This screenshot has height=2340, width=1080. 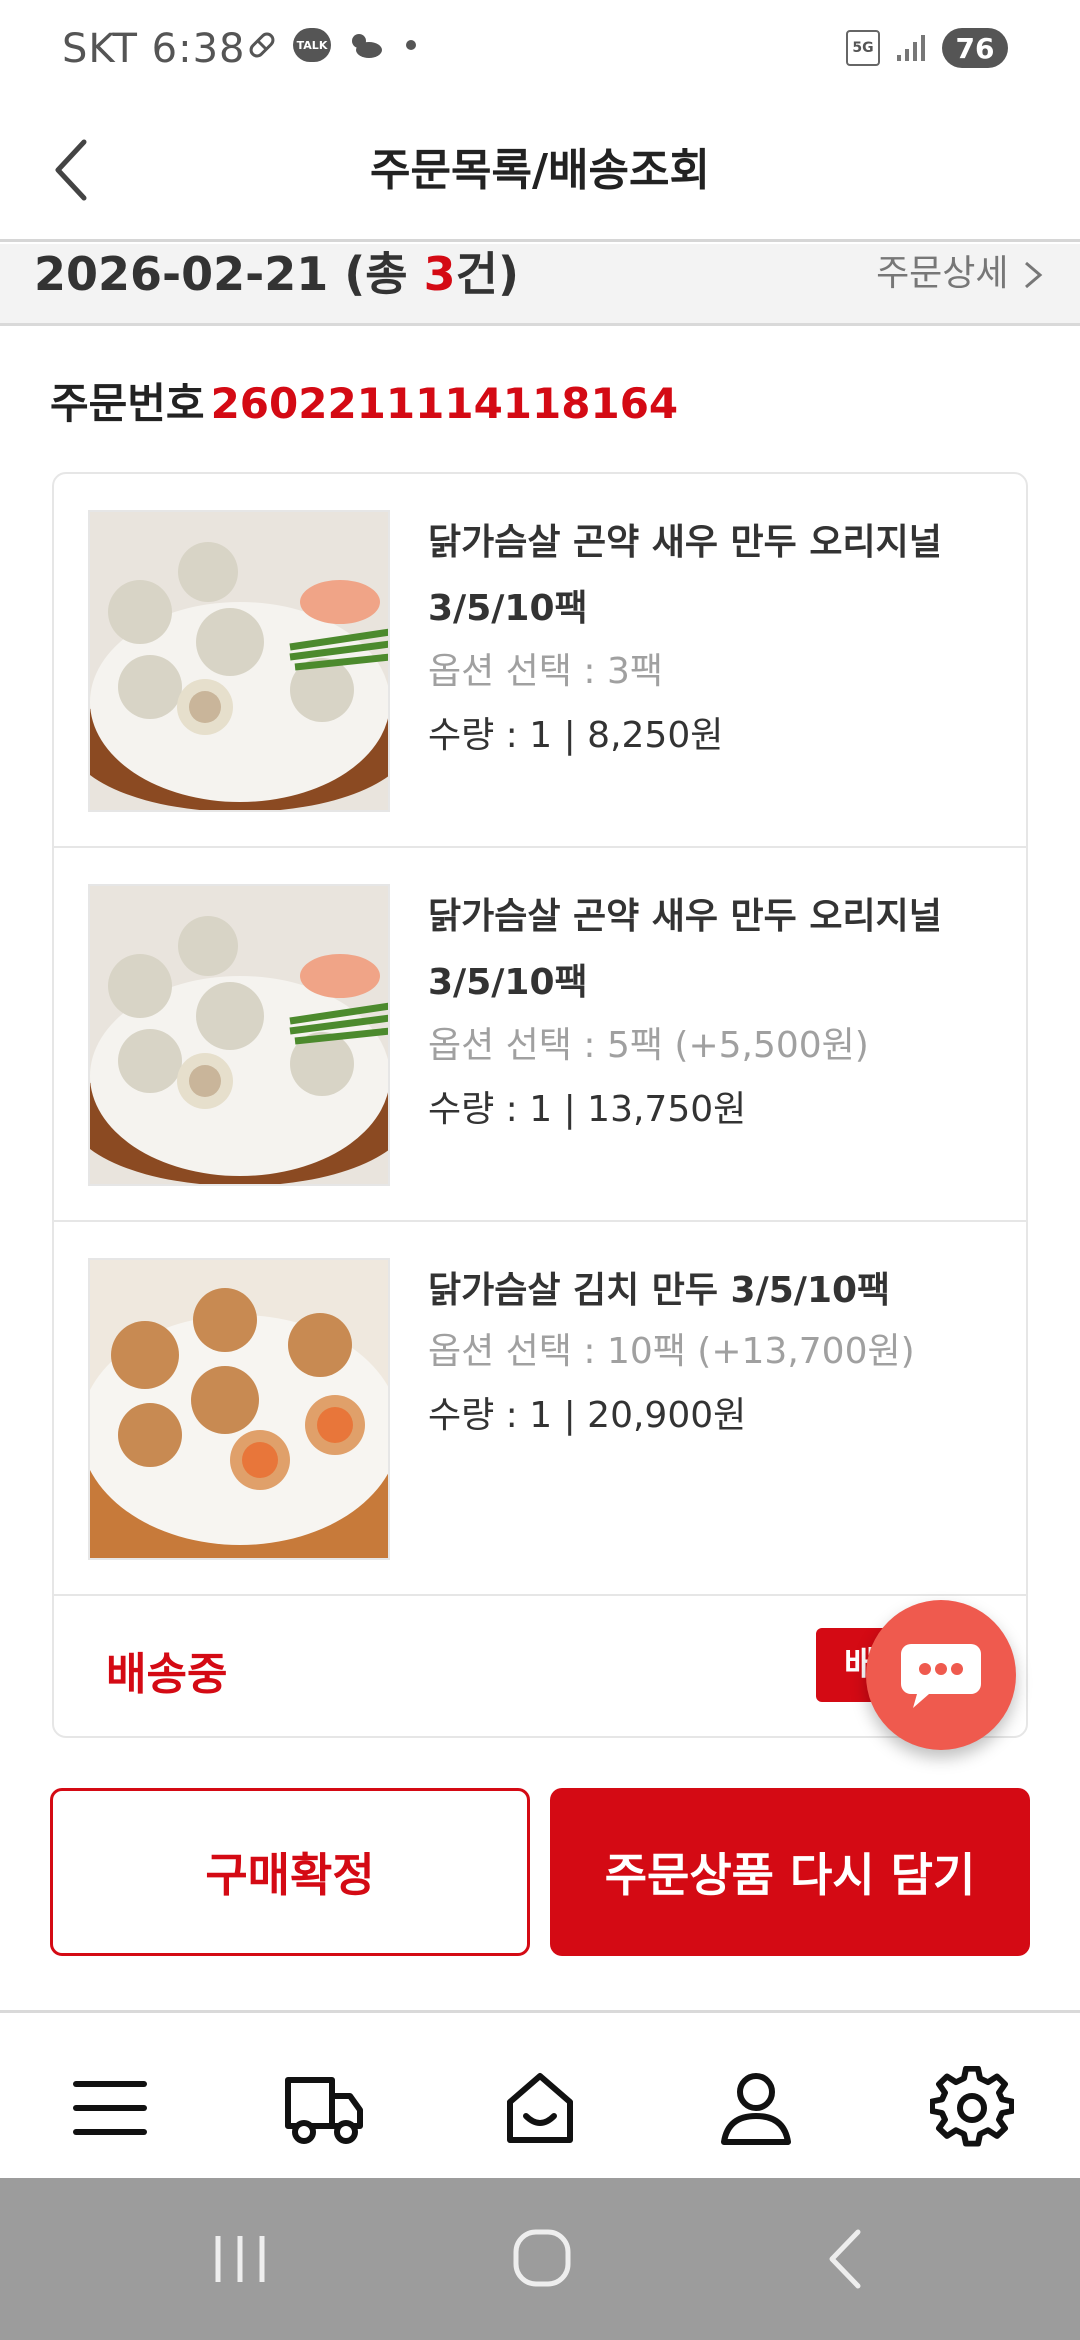 What do you see at coordinates (648, 1045) in the screenshot?
I see `item-option: 옵션 선택 : 5팩 (+5,500원)` at bounding box center [648, 1045].